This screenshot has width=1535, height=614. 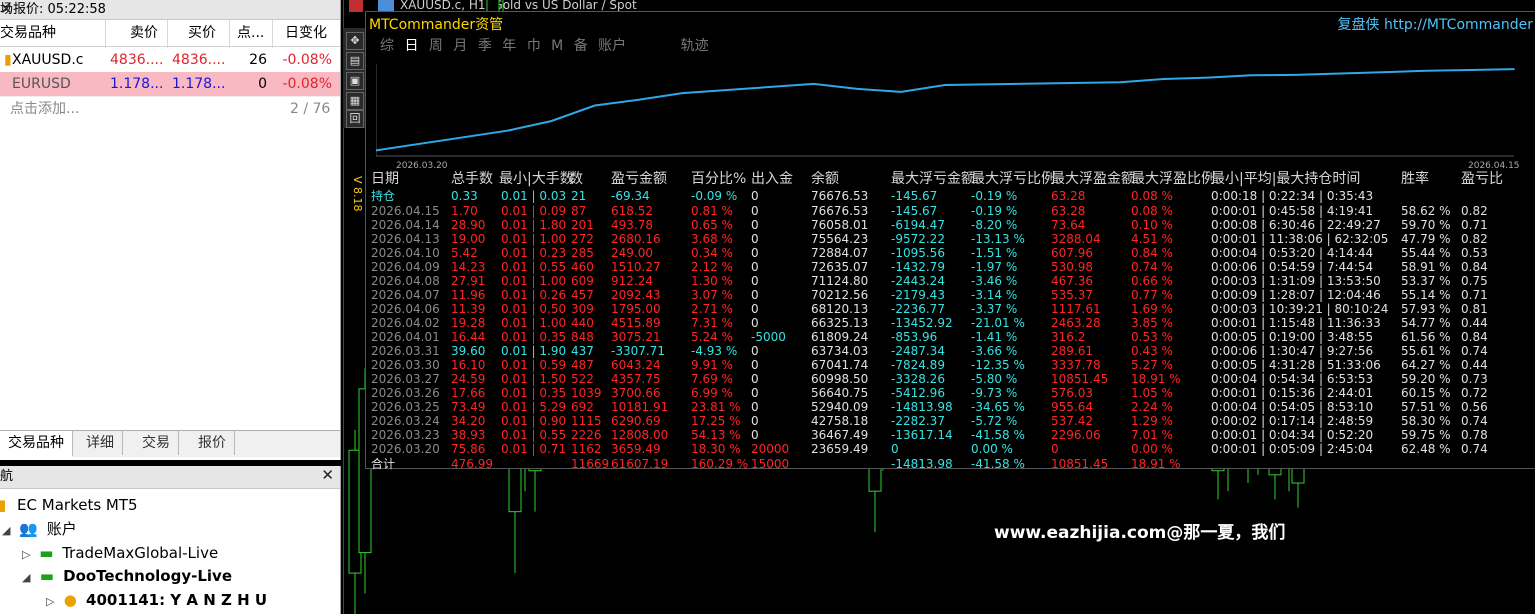 What do you see at coordinates (1152, 196) in the screenshot?
I see `cell-maxfpp: 0.08 %` at bounding box center [1152, 196].